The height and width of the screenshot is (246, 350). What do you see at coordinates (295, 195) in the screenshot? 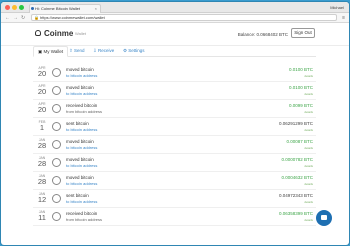
I see `transaction-amount: 0.04972343 BTC` at bounding box center [295, 195].